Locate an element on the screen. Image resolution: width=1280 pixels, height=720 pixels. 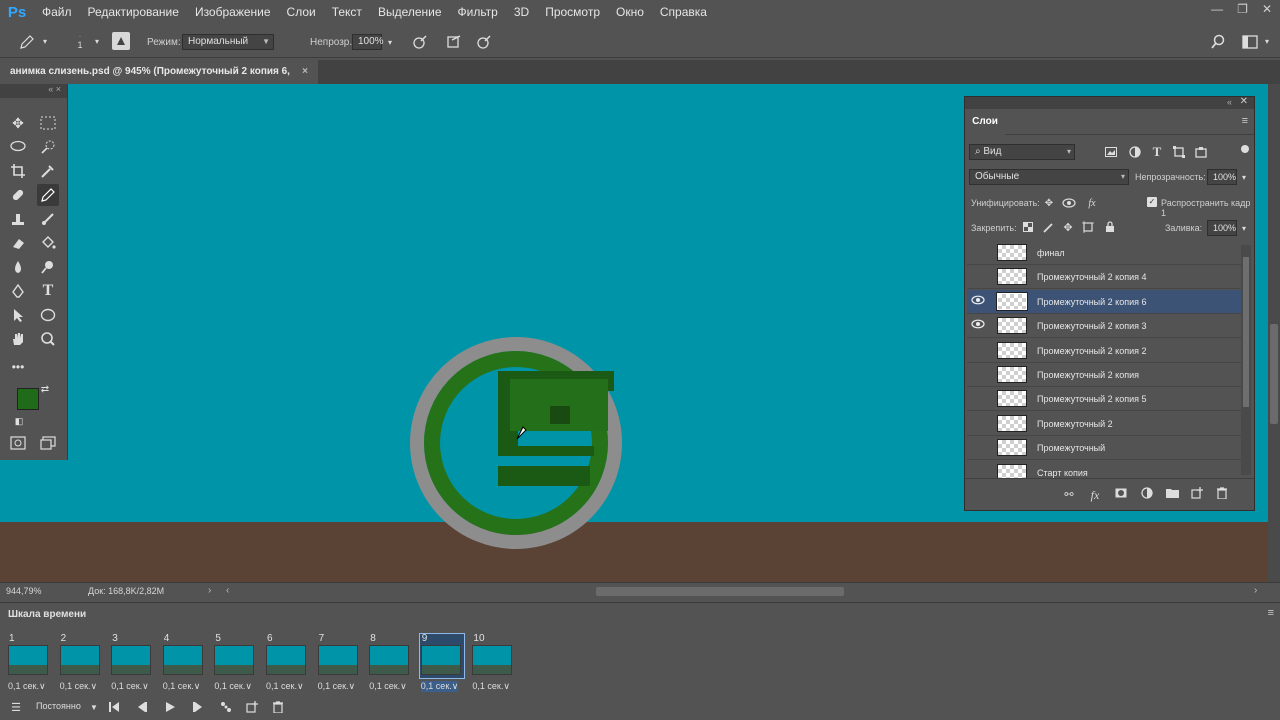
pen-tool-icon is located at coordinates (18, 291).